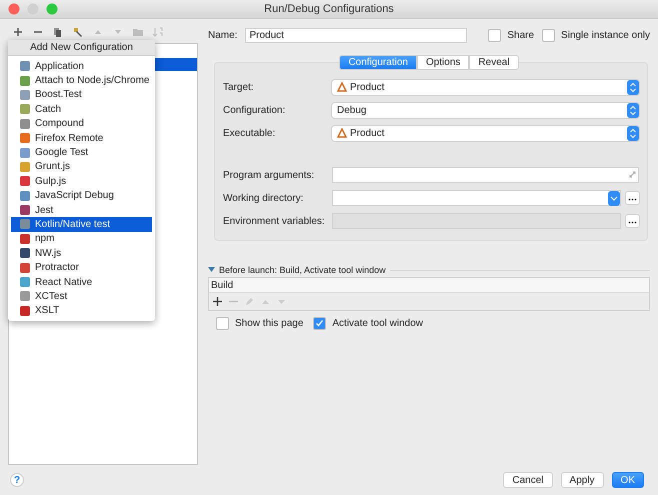  Describe the element at coordinates (223, 35) in the screenshot. I see `name-label: Name:` at that location.